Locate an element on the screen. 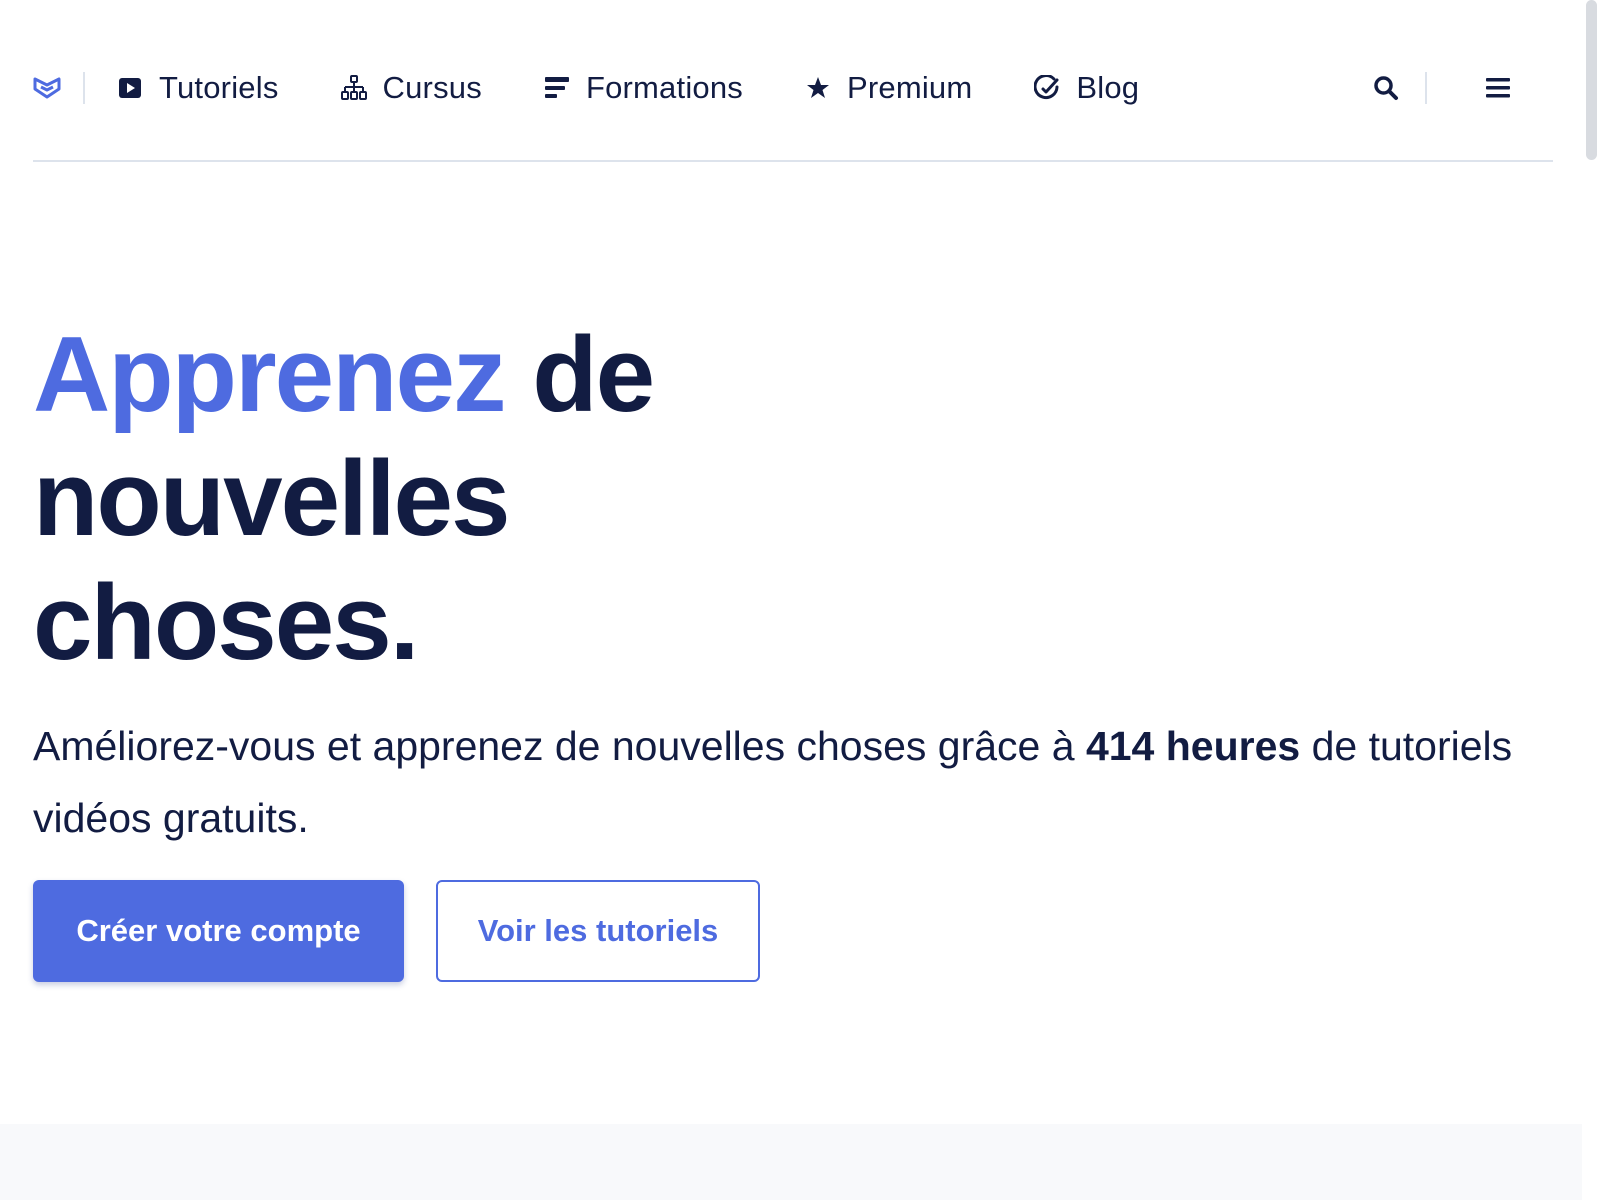 The height and width of the screenshot is (1200, 1600). create-account-button: Créer votre compte is located at coordinates (218, 931).